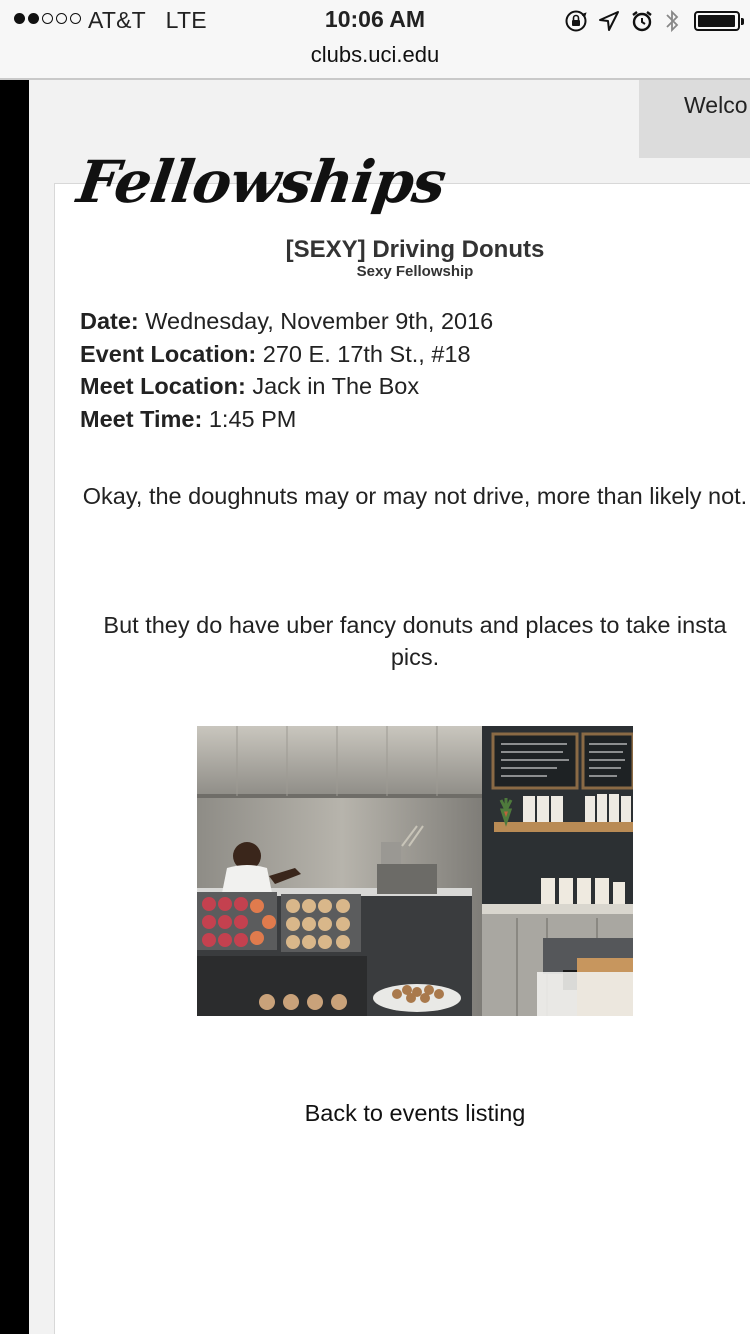 This screenshot has height=1334, width=750. Describe the element at coordinates (141, 418) in the screenshot. I see `meet-time-label: Meet Time:` at that location.